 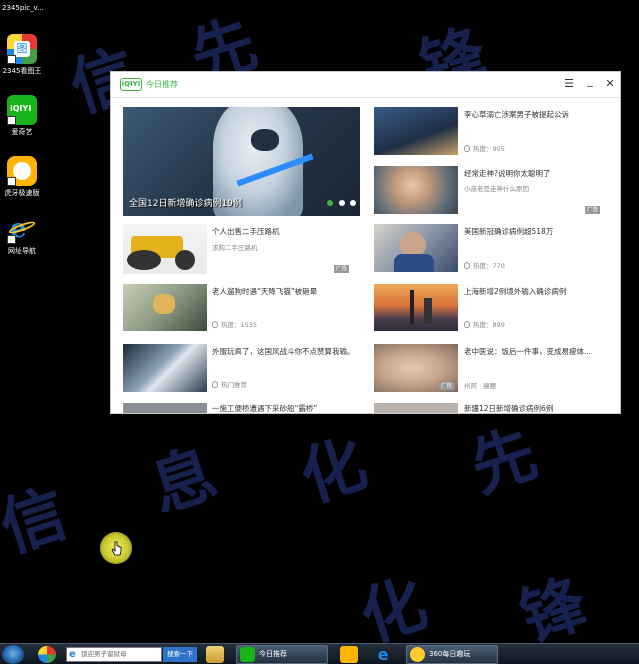 I want to click on news-item: 外服玩疯了，这国风战斗你不点赞算我输。 热门推荐, so click(x=241, y=369).